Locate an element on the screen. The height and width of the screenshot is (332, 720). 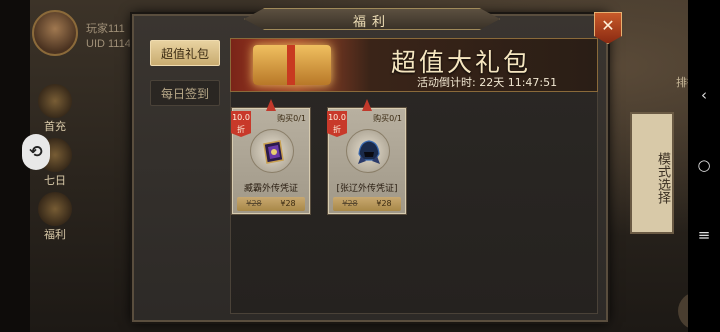
tab-value-packs: 超值礼包 is located at coordinates (185, 53).